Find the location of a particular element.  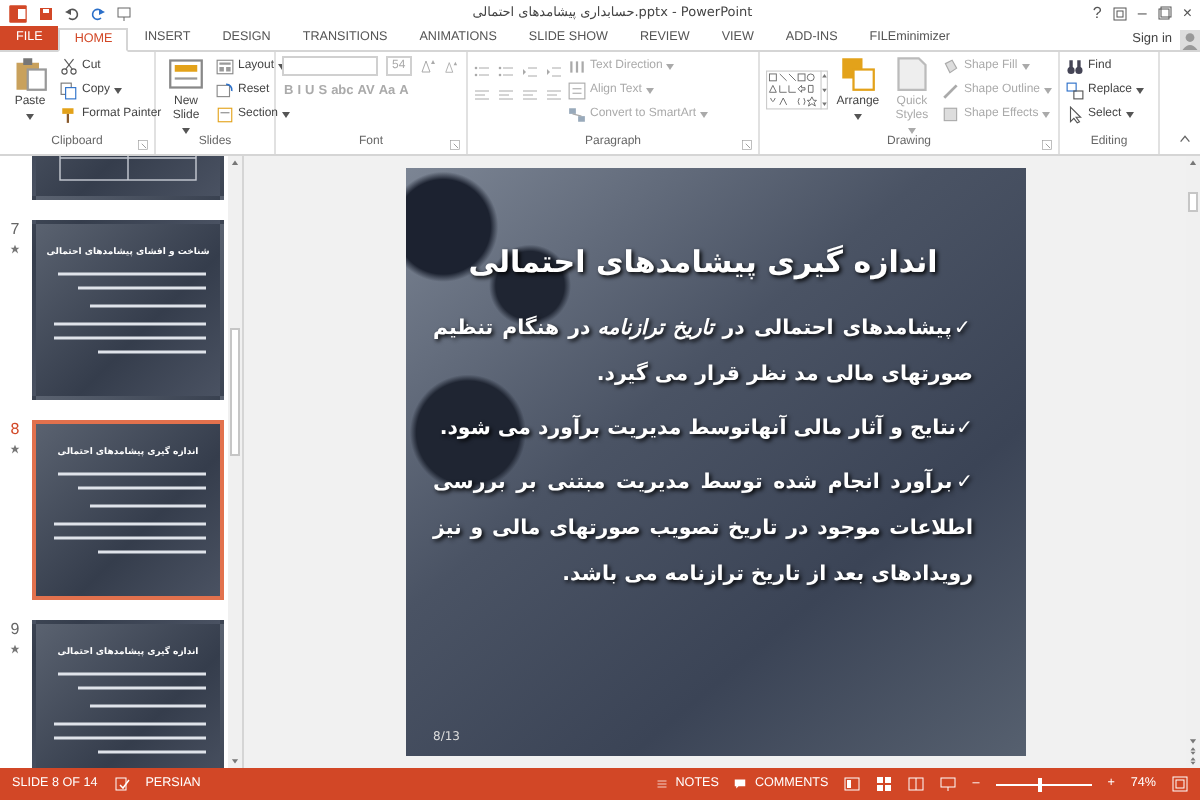

reset-icon is located at coordinates (225, 91).